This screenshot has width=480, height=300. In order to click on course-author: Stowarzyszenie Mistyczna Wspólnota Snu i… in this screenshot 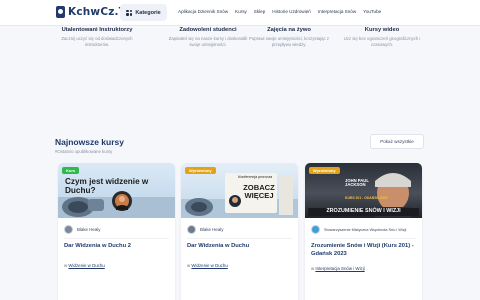, I will do `click(358, 229)`.